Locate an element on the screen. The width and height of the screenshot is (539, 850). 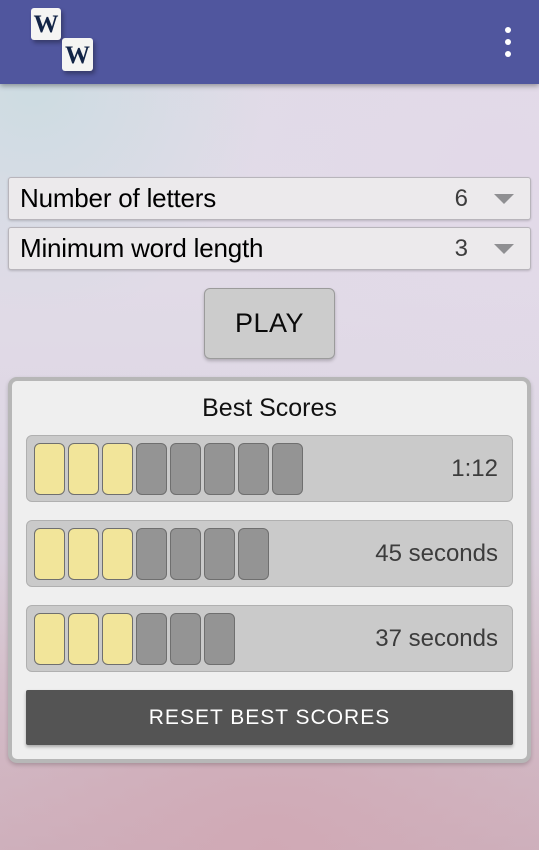
play-button-container: PLAY is located at coordinates (269, 323).